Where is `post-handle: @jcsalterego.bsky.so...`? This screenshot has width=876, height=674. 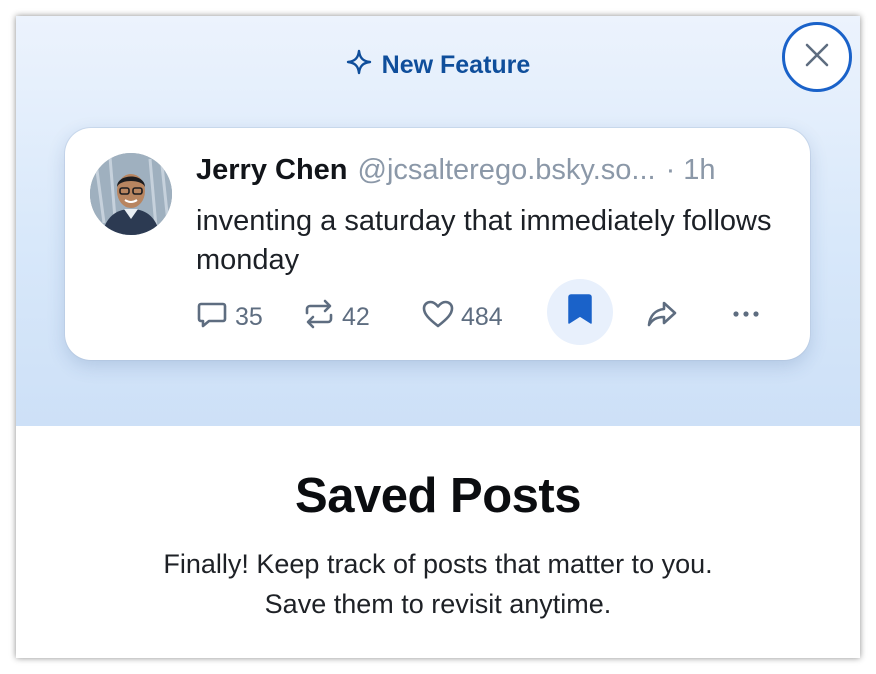 post-handle: @jcsalterego.bsky.so... is located at coordinates (507, 170).